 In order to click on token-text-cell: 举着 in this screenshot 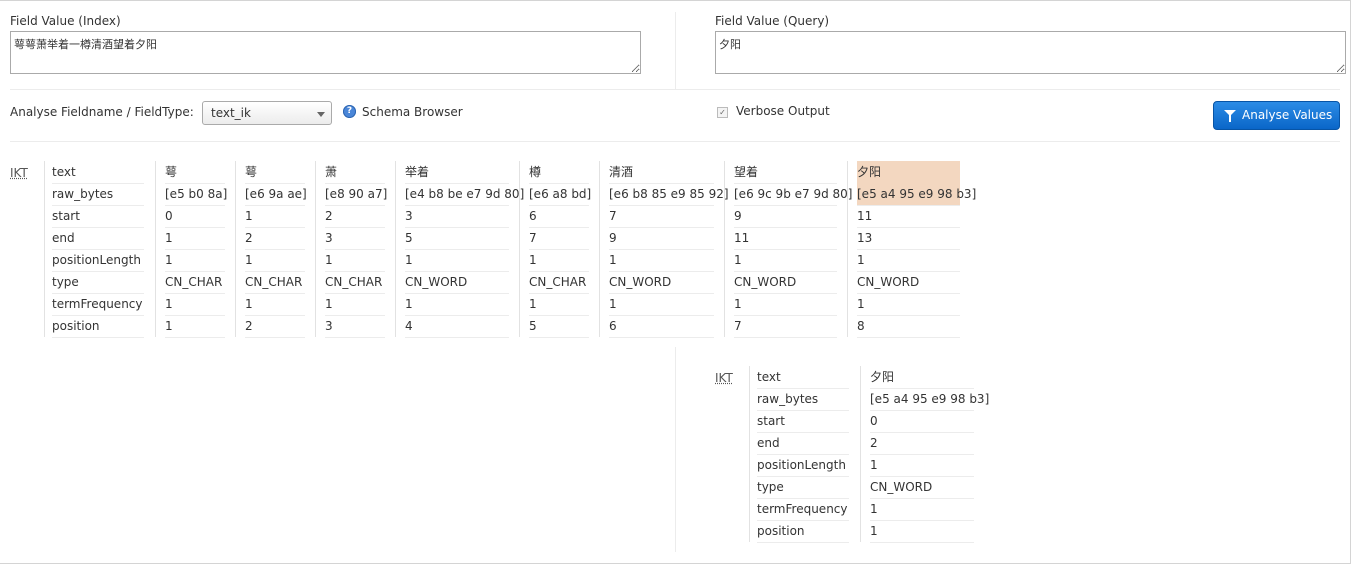, I will do `click(457, 172)`.